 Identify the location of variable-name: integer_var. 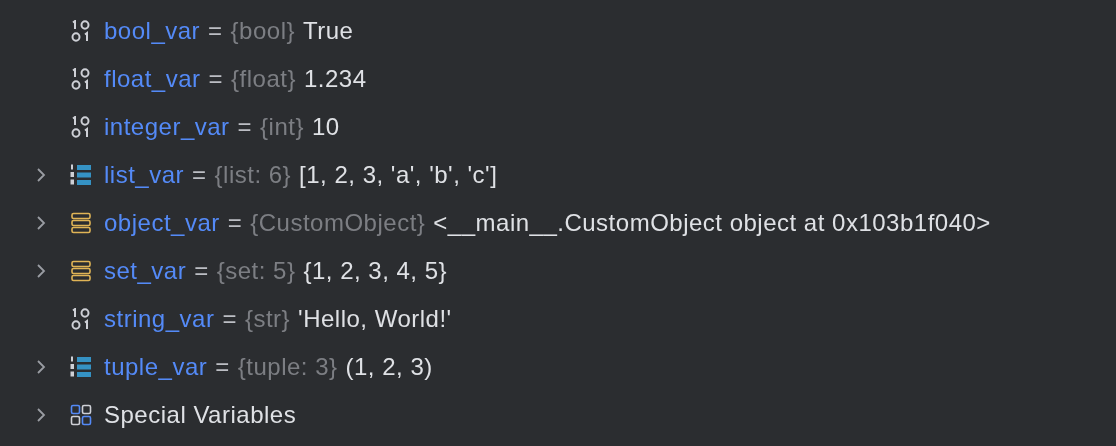
(167, 127).